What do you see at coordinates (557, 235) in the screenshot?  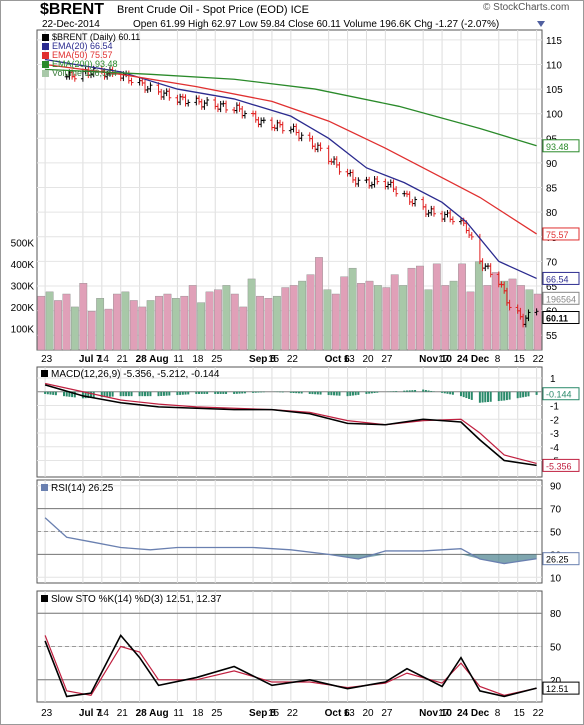 I see `value-tag-label: 75.57` at bounding box center [557, 235].